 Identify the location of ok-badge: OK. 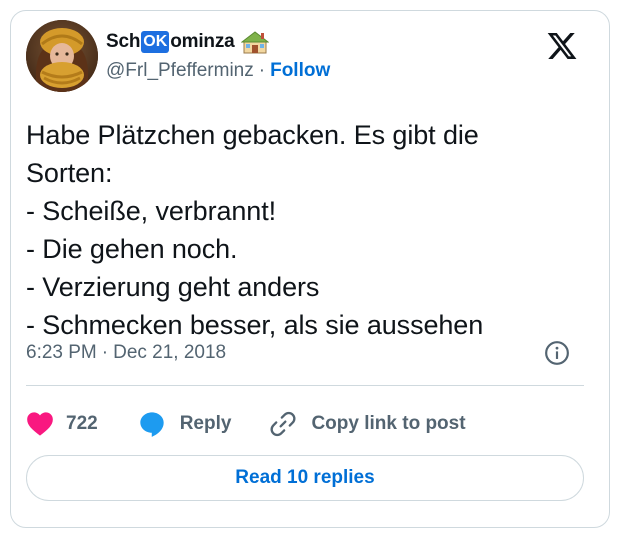
(155, 42).